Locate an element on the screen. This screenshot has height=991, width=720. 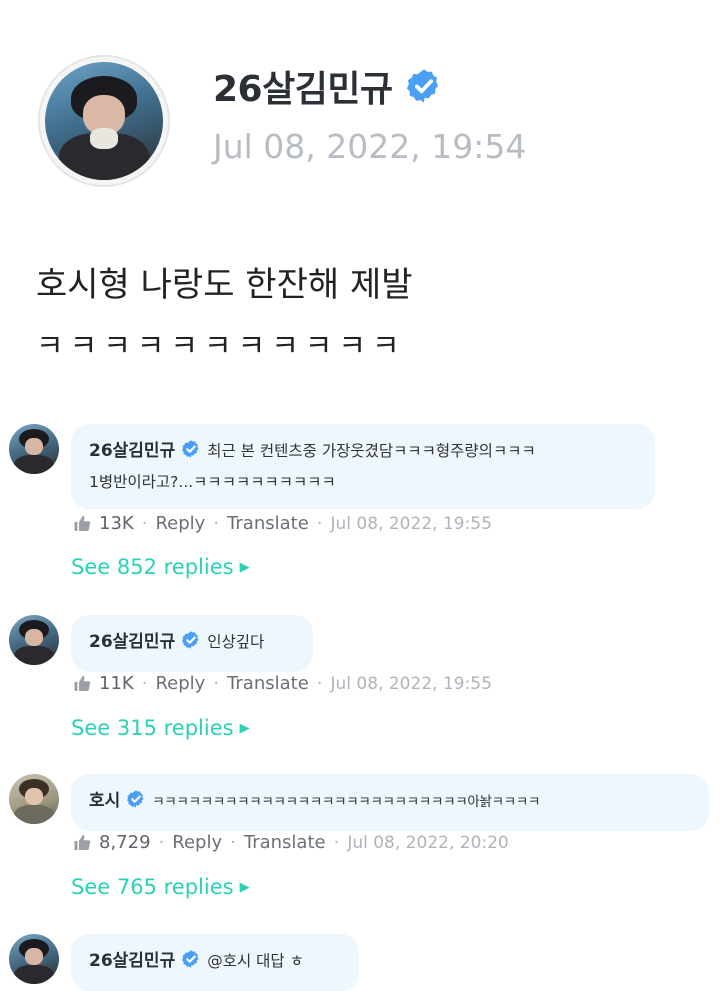
author-avatar is located at coordinates (104, 121).